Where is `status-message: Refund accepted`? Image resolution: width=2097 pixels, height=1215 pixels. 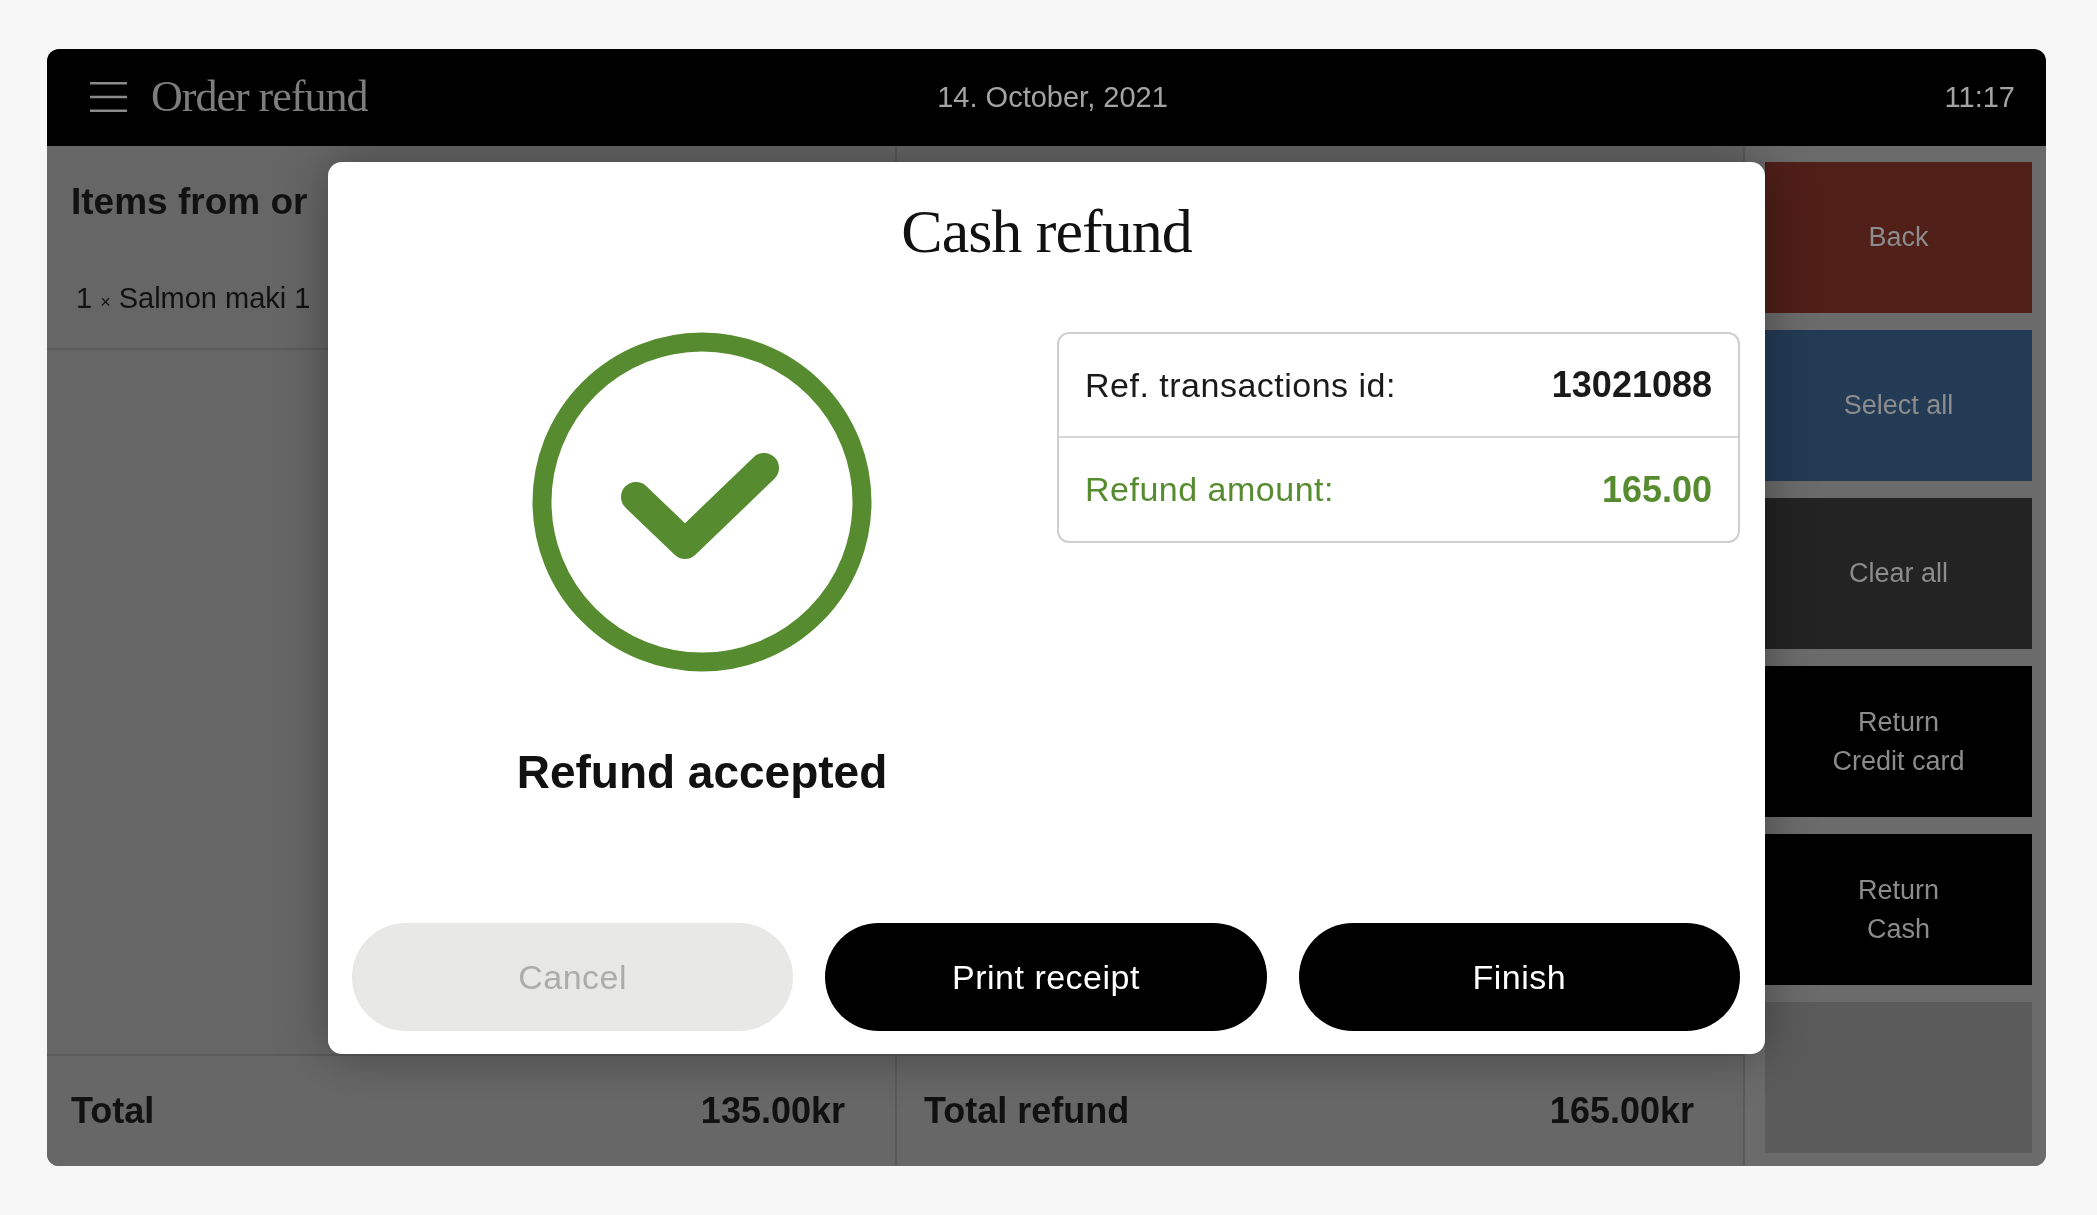
status-message: Refund accepted is located at coordinates (702, 772).